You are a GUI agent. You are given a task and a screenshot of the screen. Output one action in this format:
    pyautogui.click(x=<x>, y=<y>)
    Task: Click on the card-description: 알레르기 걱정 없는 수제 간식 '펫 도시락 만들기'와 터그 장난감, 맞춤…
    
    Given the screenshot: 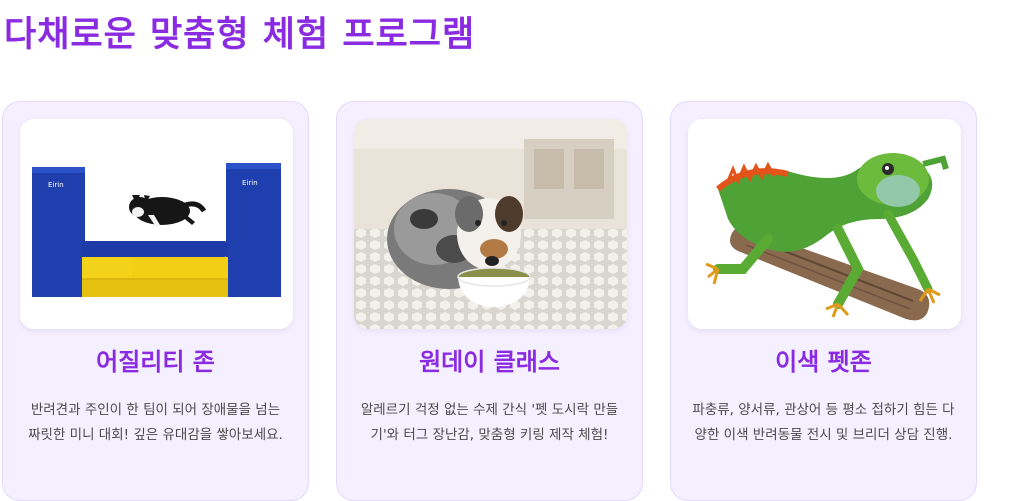 What is the action you would take?
    pyautogui.click(x=489, y=422)
    